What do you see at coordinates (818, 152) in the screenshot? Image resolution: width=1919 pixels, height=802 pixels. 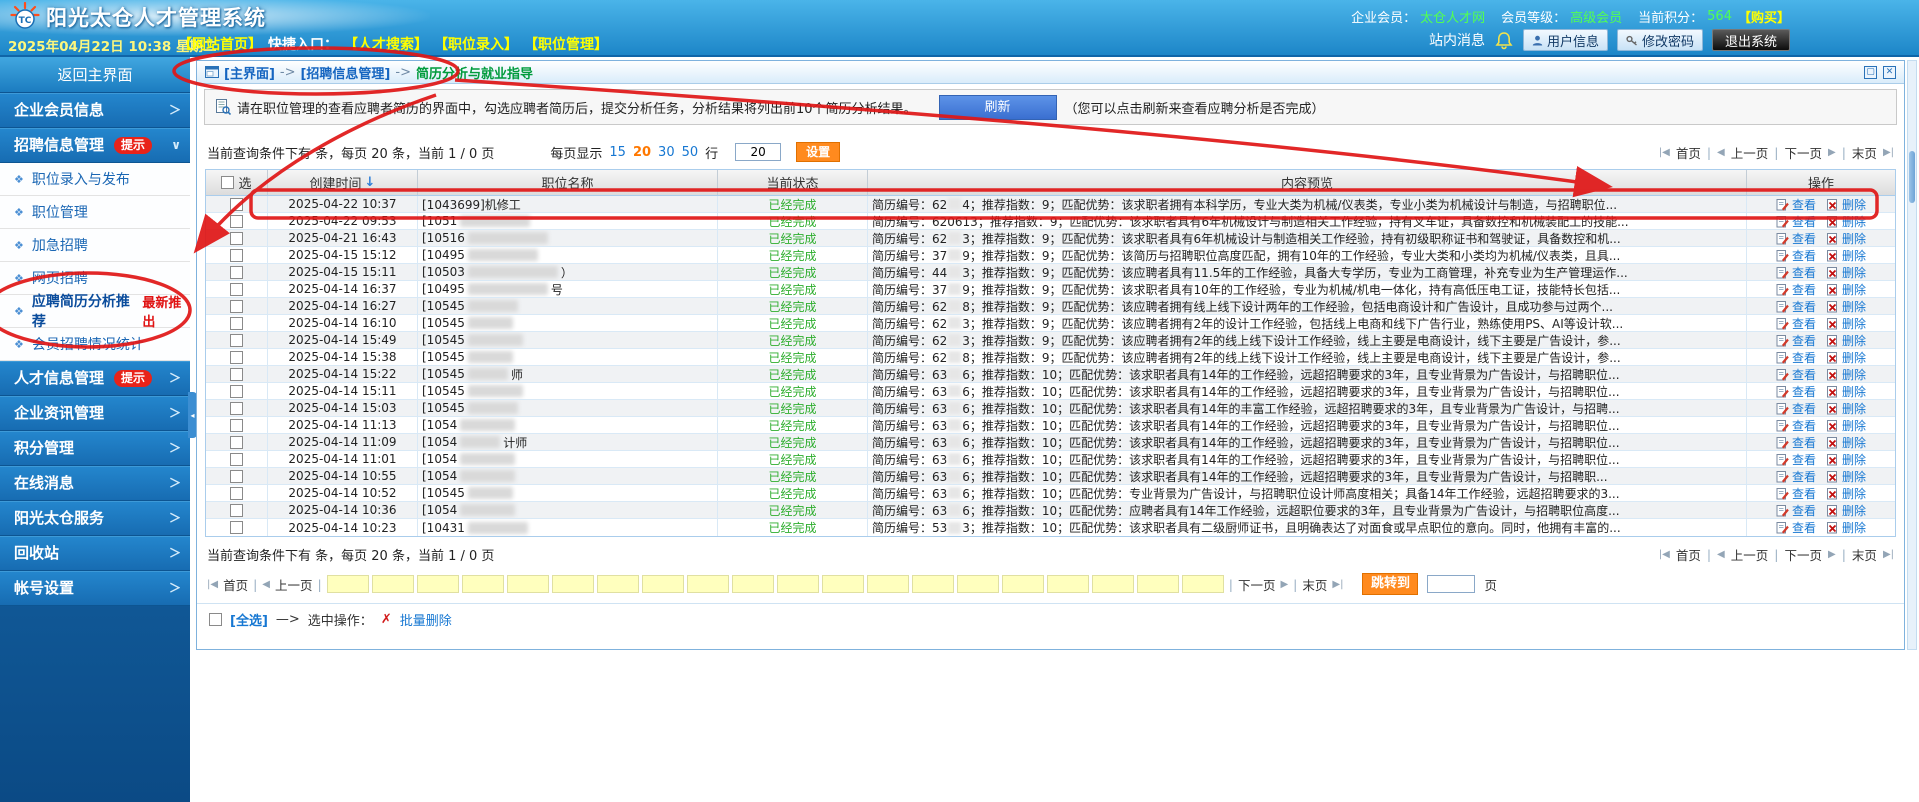 I see `set-button: 设置` at bounding box center [818, 152].